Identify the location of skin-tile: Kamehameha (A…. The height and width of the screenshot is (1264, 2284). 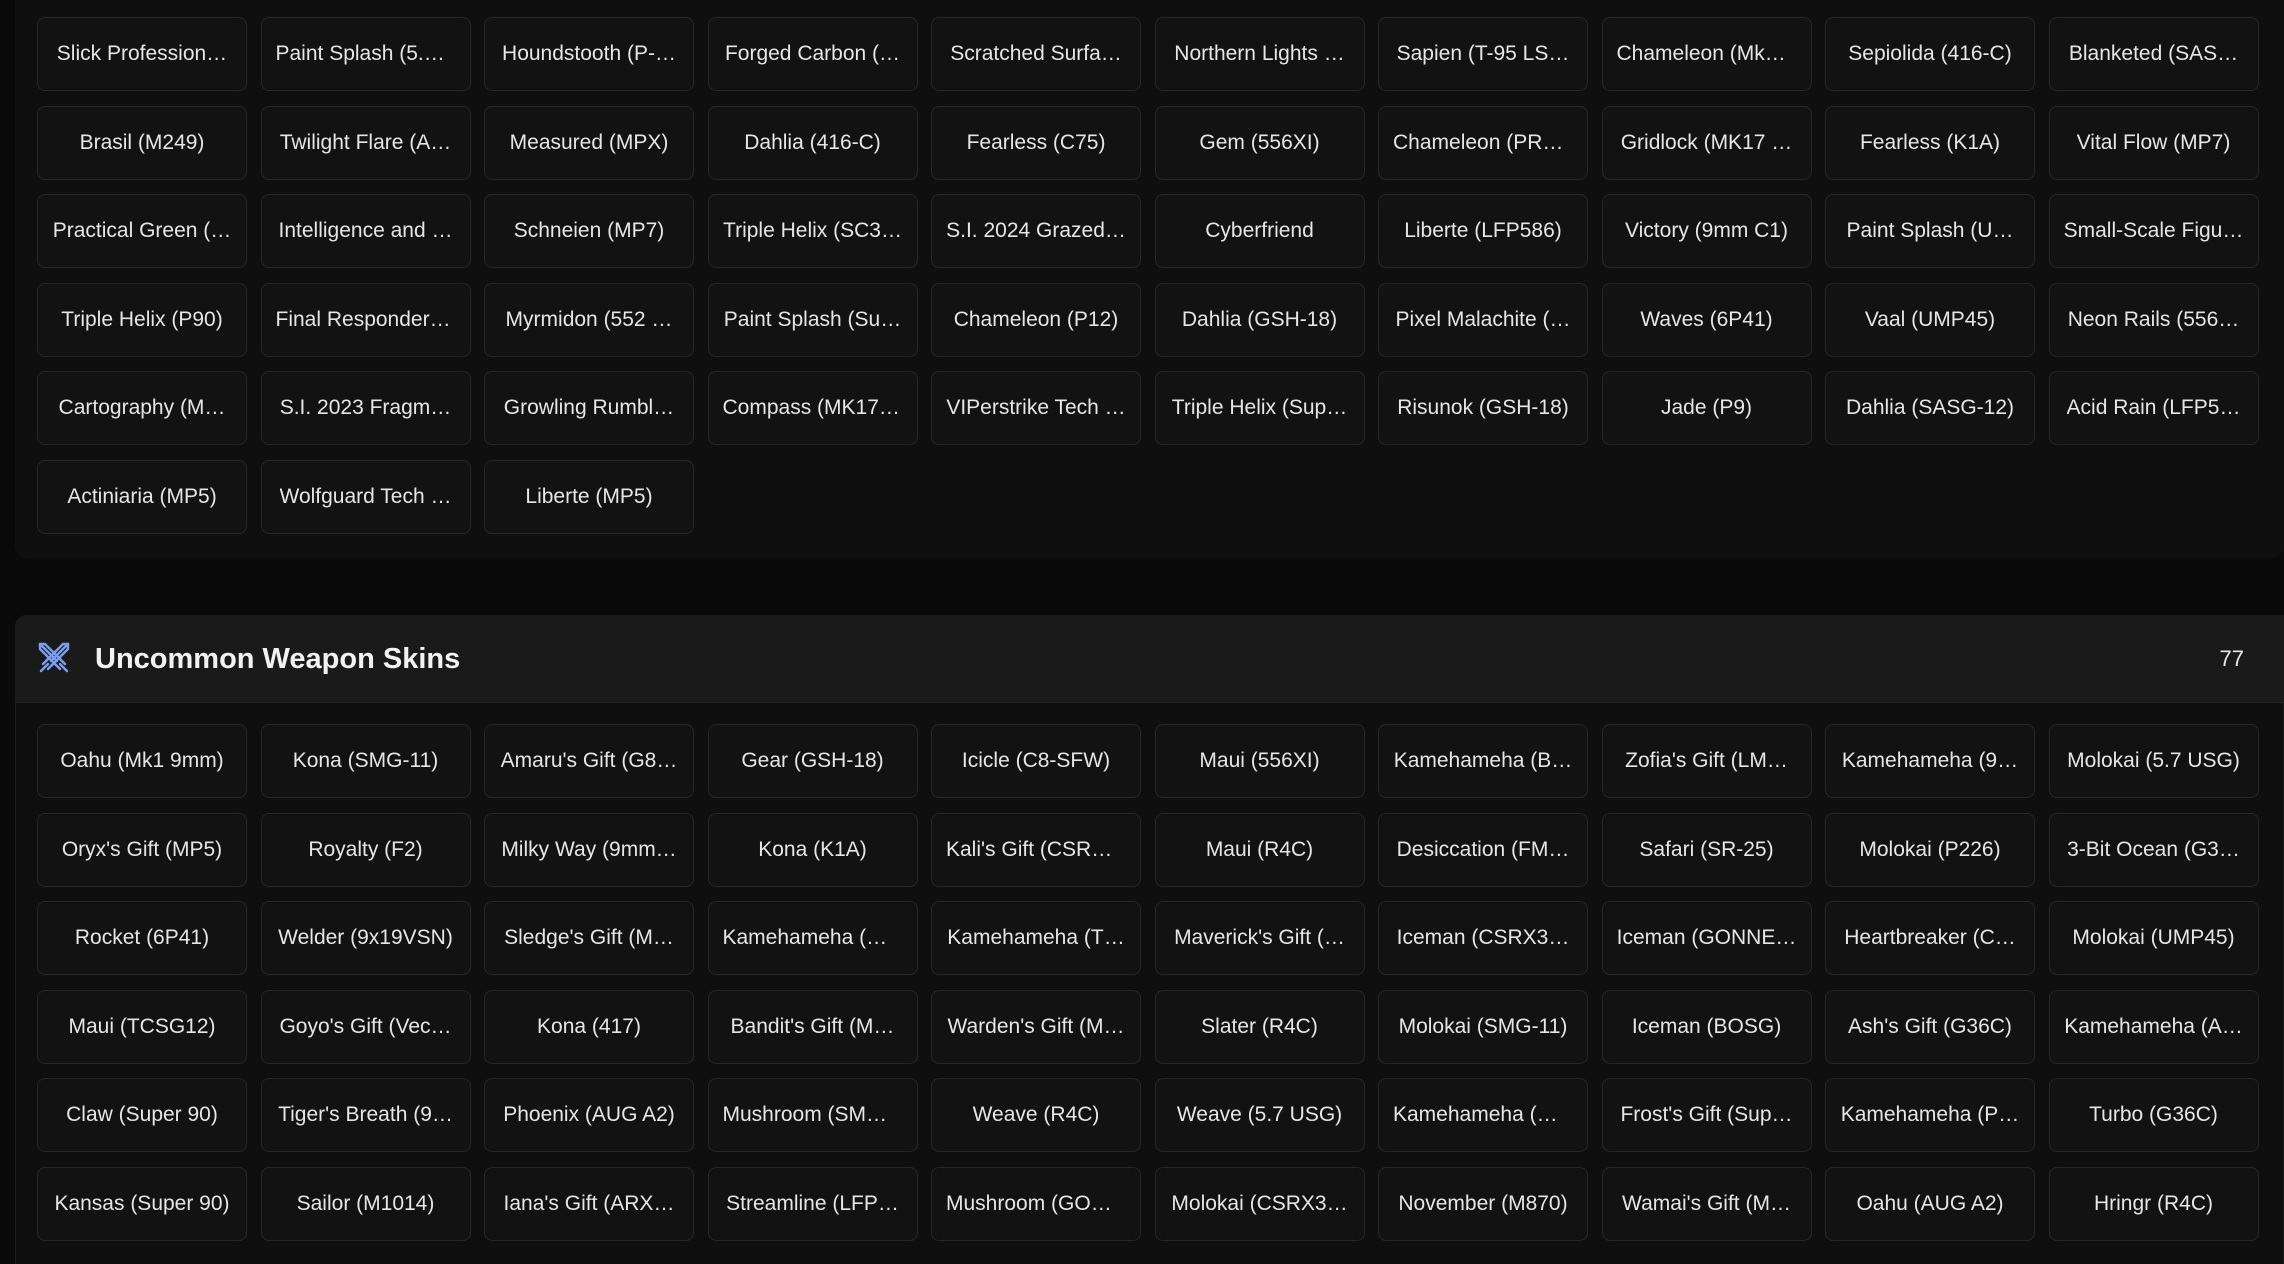
(2153, 1026).